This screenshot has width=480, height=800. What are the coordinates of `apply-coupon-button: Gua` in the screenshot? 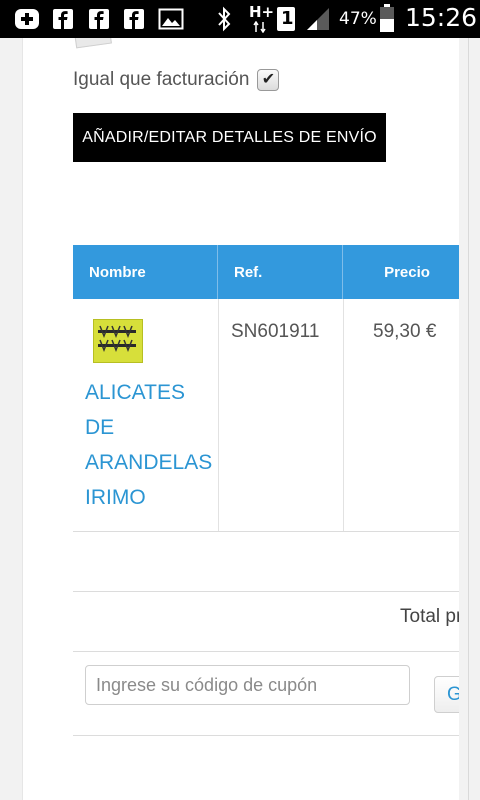 It's located at (446, 694).